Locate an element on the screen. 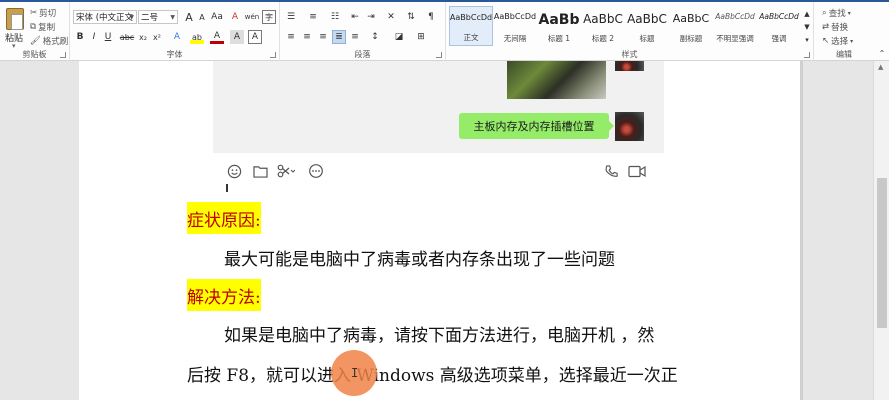  styles-scroll-down-icon: ▼ is located at coordinates (807, 27).